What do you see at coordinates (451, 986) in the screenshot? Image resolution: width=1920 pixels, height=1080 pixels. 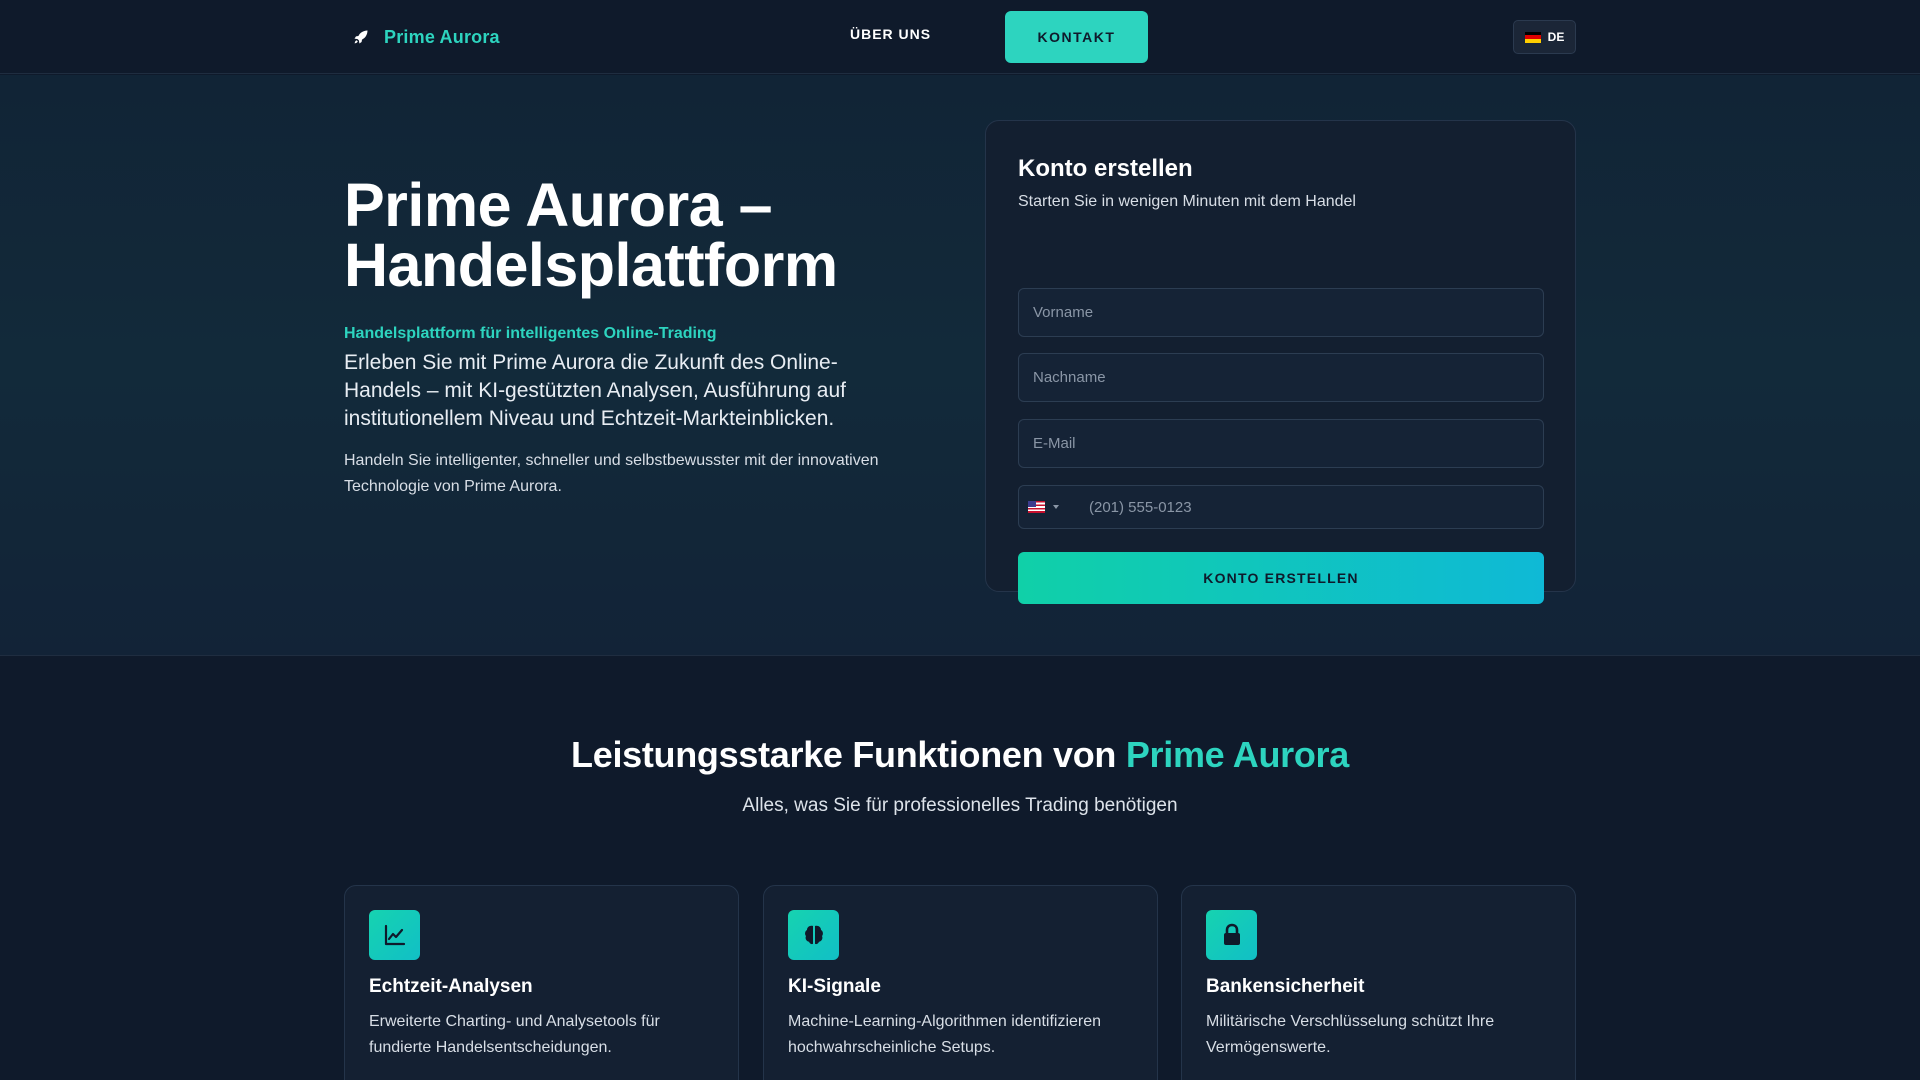 I see `feature-title: Echtzeit-Analysen` at bounding box center [451, 986].